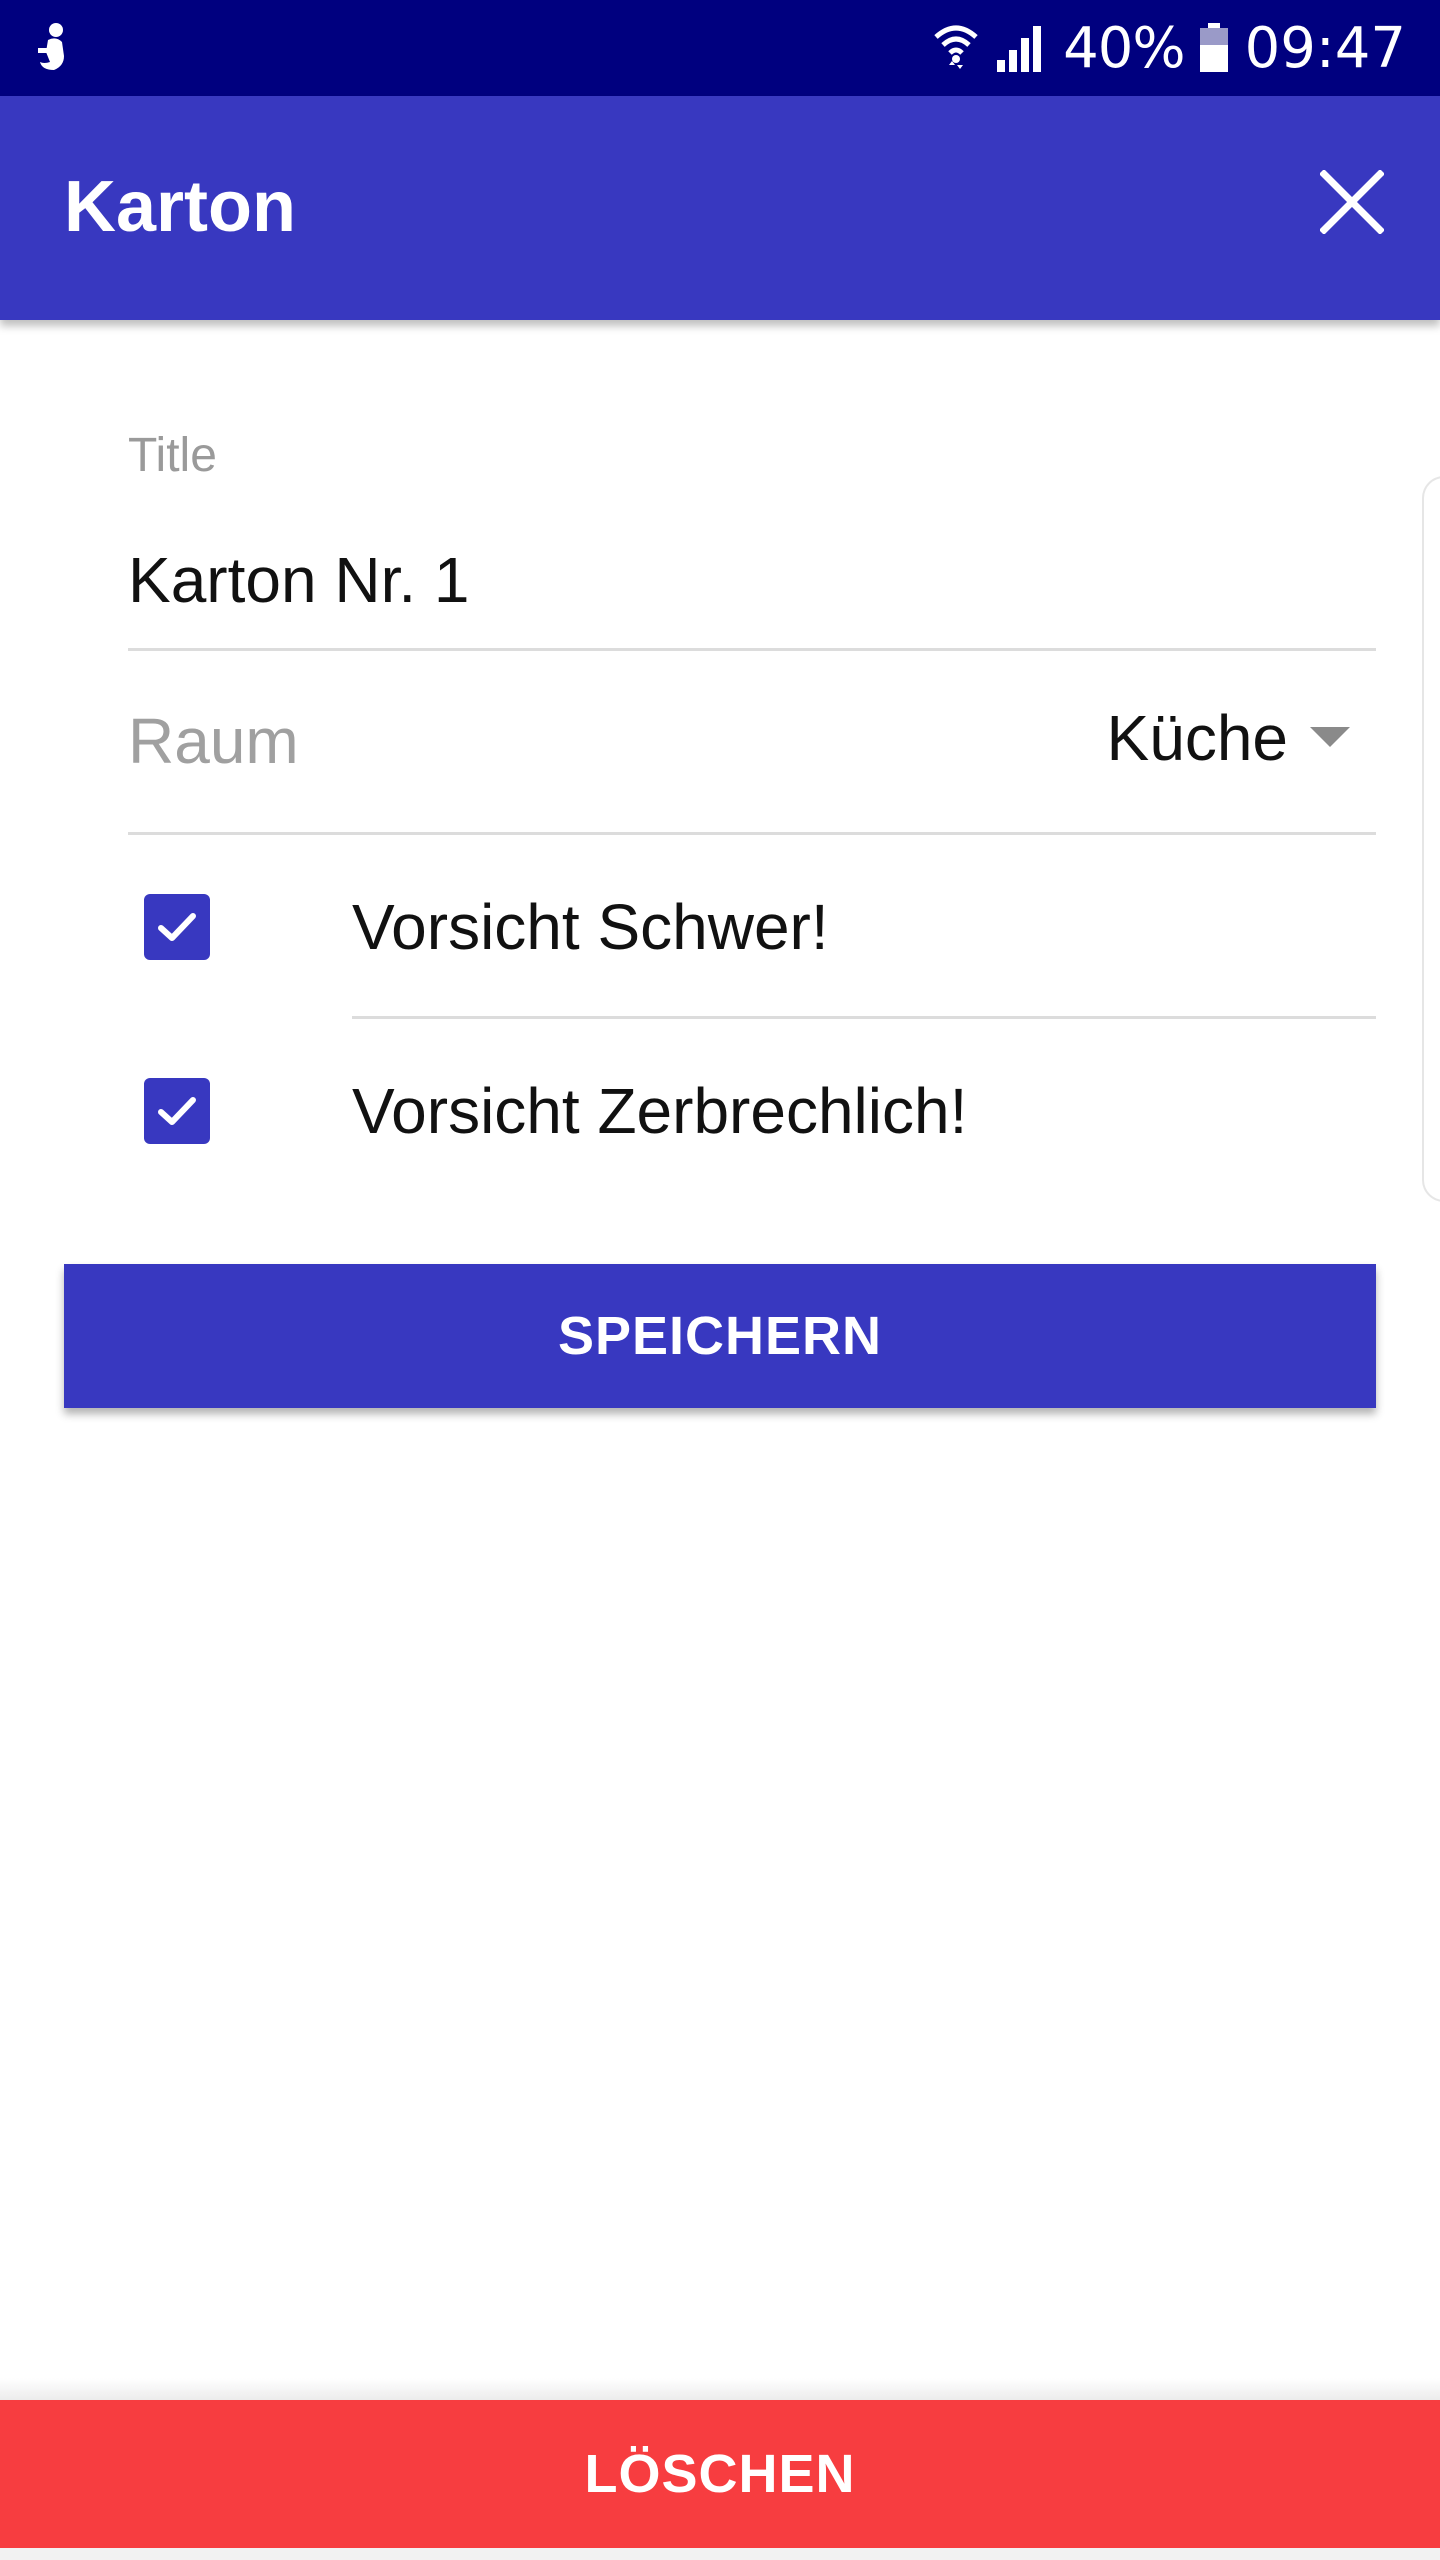 This screenshot has width=1440, height=2560. Describe the element at coordinates (172, 455) in the screenshot. I see `title-field-label: Title` at that location.